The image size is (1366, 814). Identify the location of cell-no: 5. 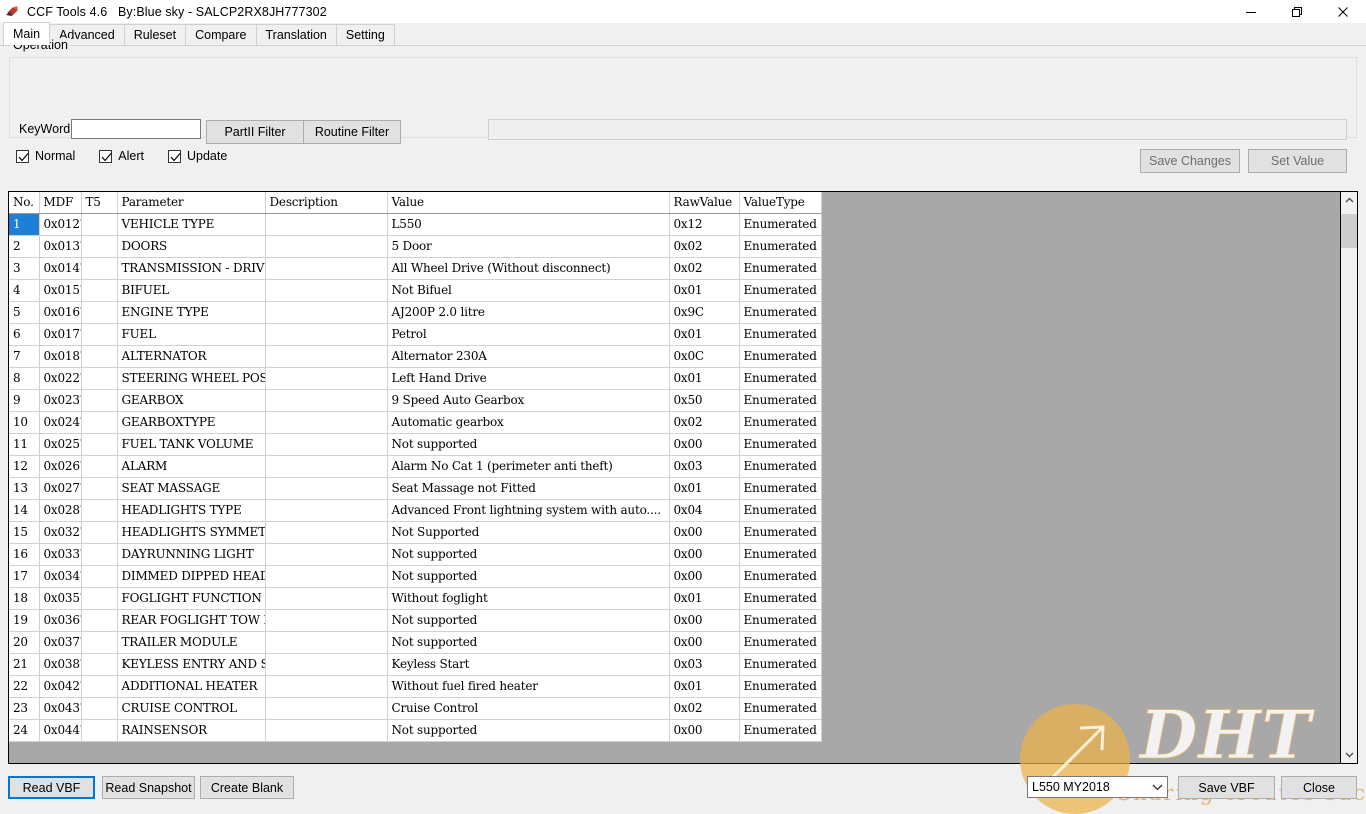
(24, 312).